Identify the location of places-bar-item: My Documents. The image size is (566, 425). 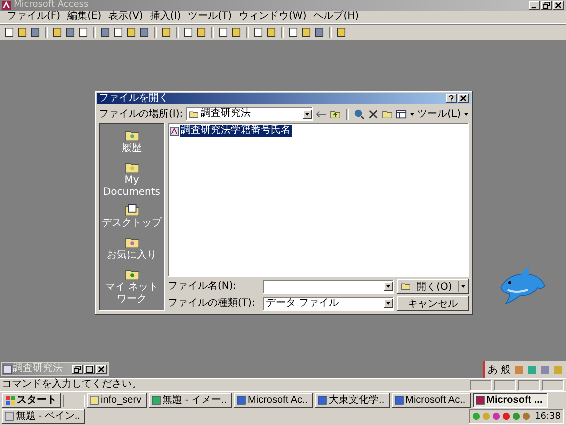
(132, 179).